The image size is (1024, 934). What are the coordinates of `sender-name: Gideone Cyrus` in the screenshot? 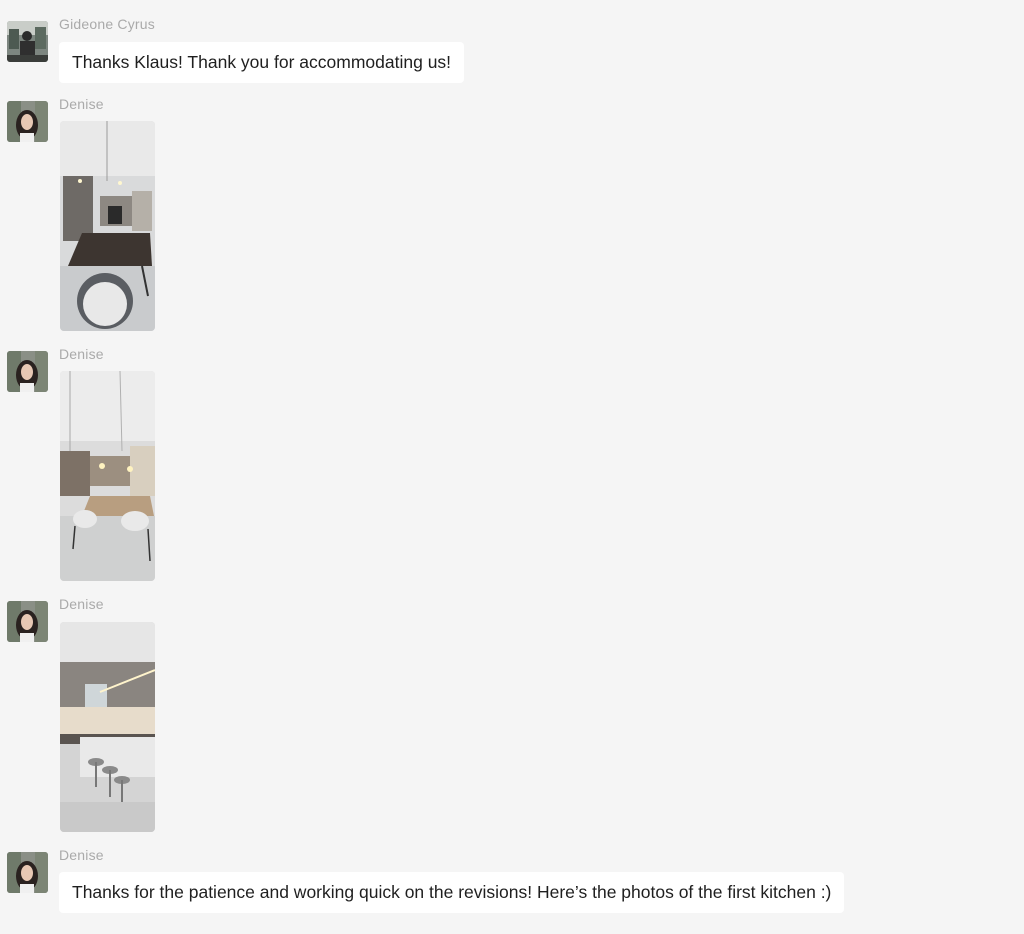 It's located at (107, 24).